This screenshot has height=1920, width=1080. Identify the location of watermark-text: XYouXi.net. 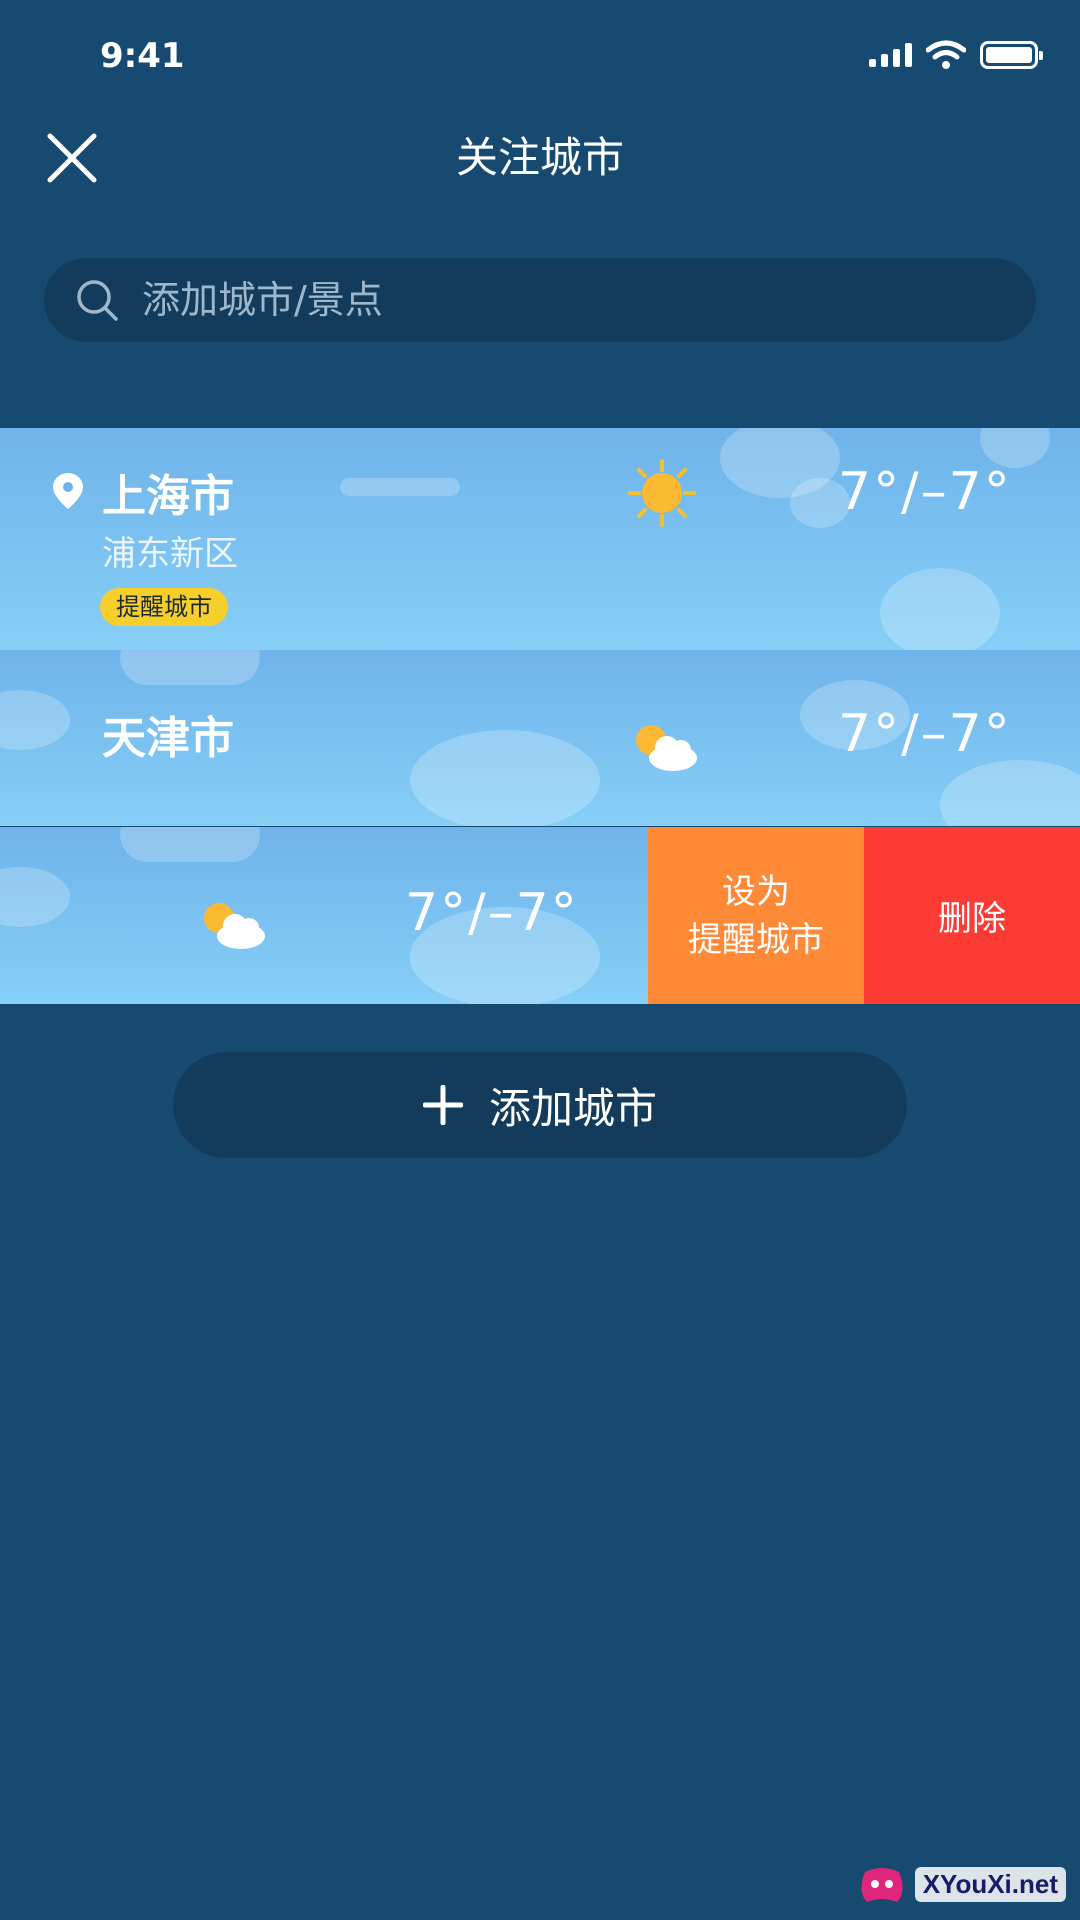
(990, 1884).